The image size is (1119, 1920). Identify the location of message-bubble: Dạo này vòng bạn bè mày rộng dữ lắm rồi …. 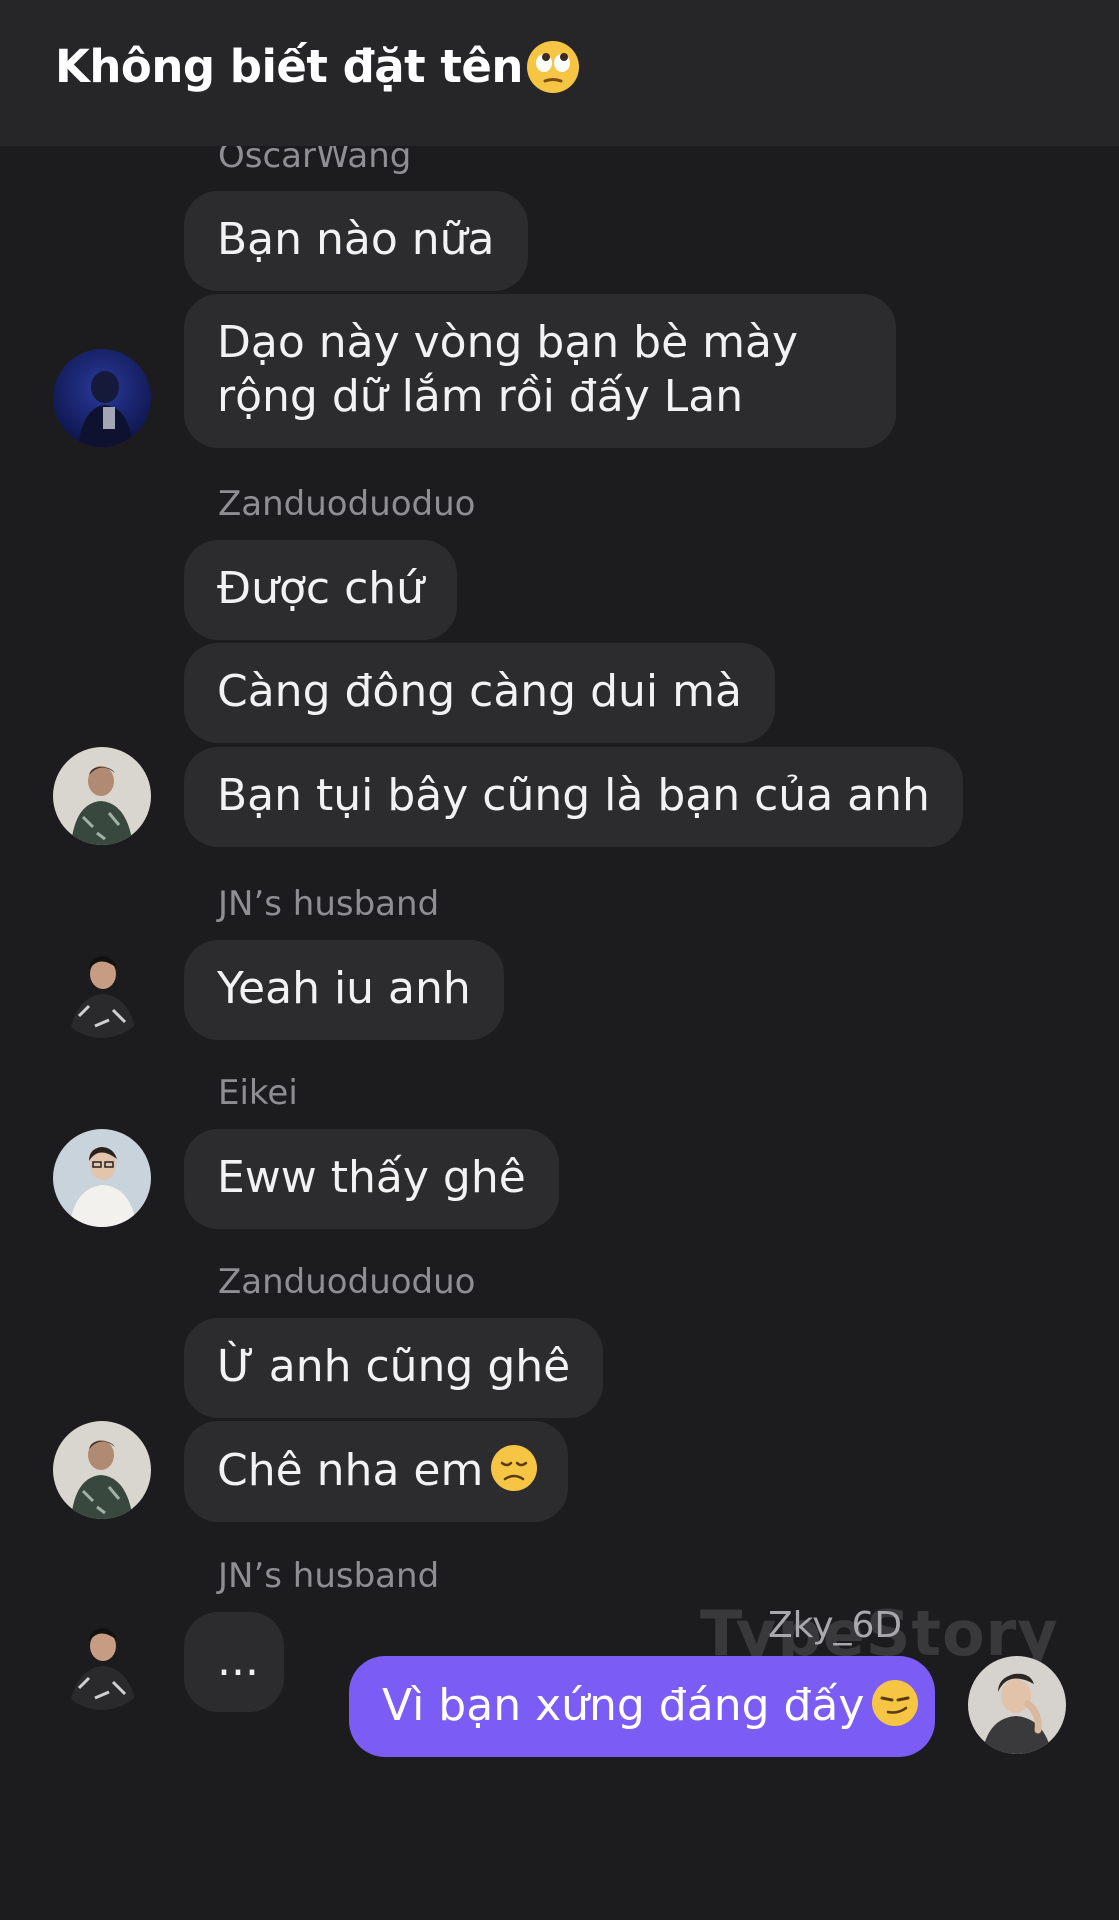
(540, 371).